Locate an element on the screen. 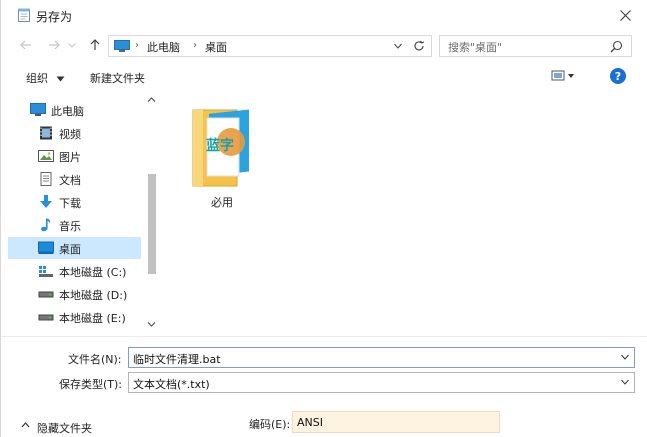 This screenshot has width=647, height=437. close-icon is located at coordinates (625, 15).